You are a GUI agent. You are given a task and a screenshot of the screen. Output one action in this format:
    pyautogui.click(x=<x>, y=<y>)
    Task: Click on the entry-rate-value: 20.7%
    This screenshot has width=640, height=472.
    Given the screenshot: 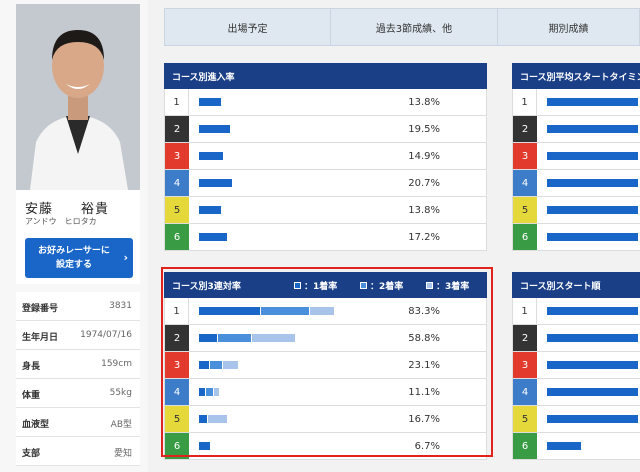 What is the action you would take?
    pyautogui.click(x=424, y=183)
    